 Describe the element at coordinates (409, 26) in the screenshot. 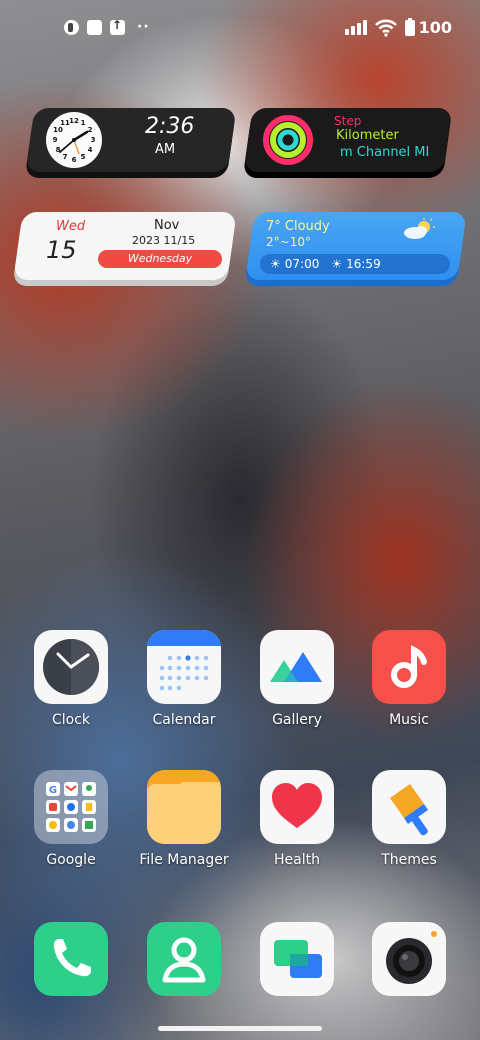

I see `battery-icon` at that location.